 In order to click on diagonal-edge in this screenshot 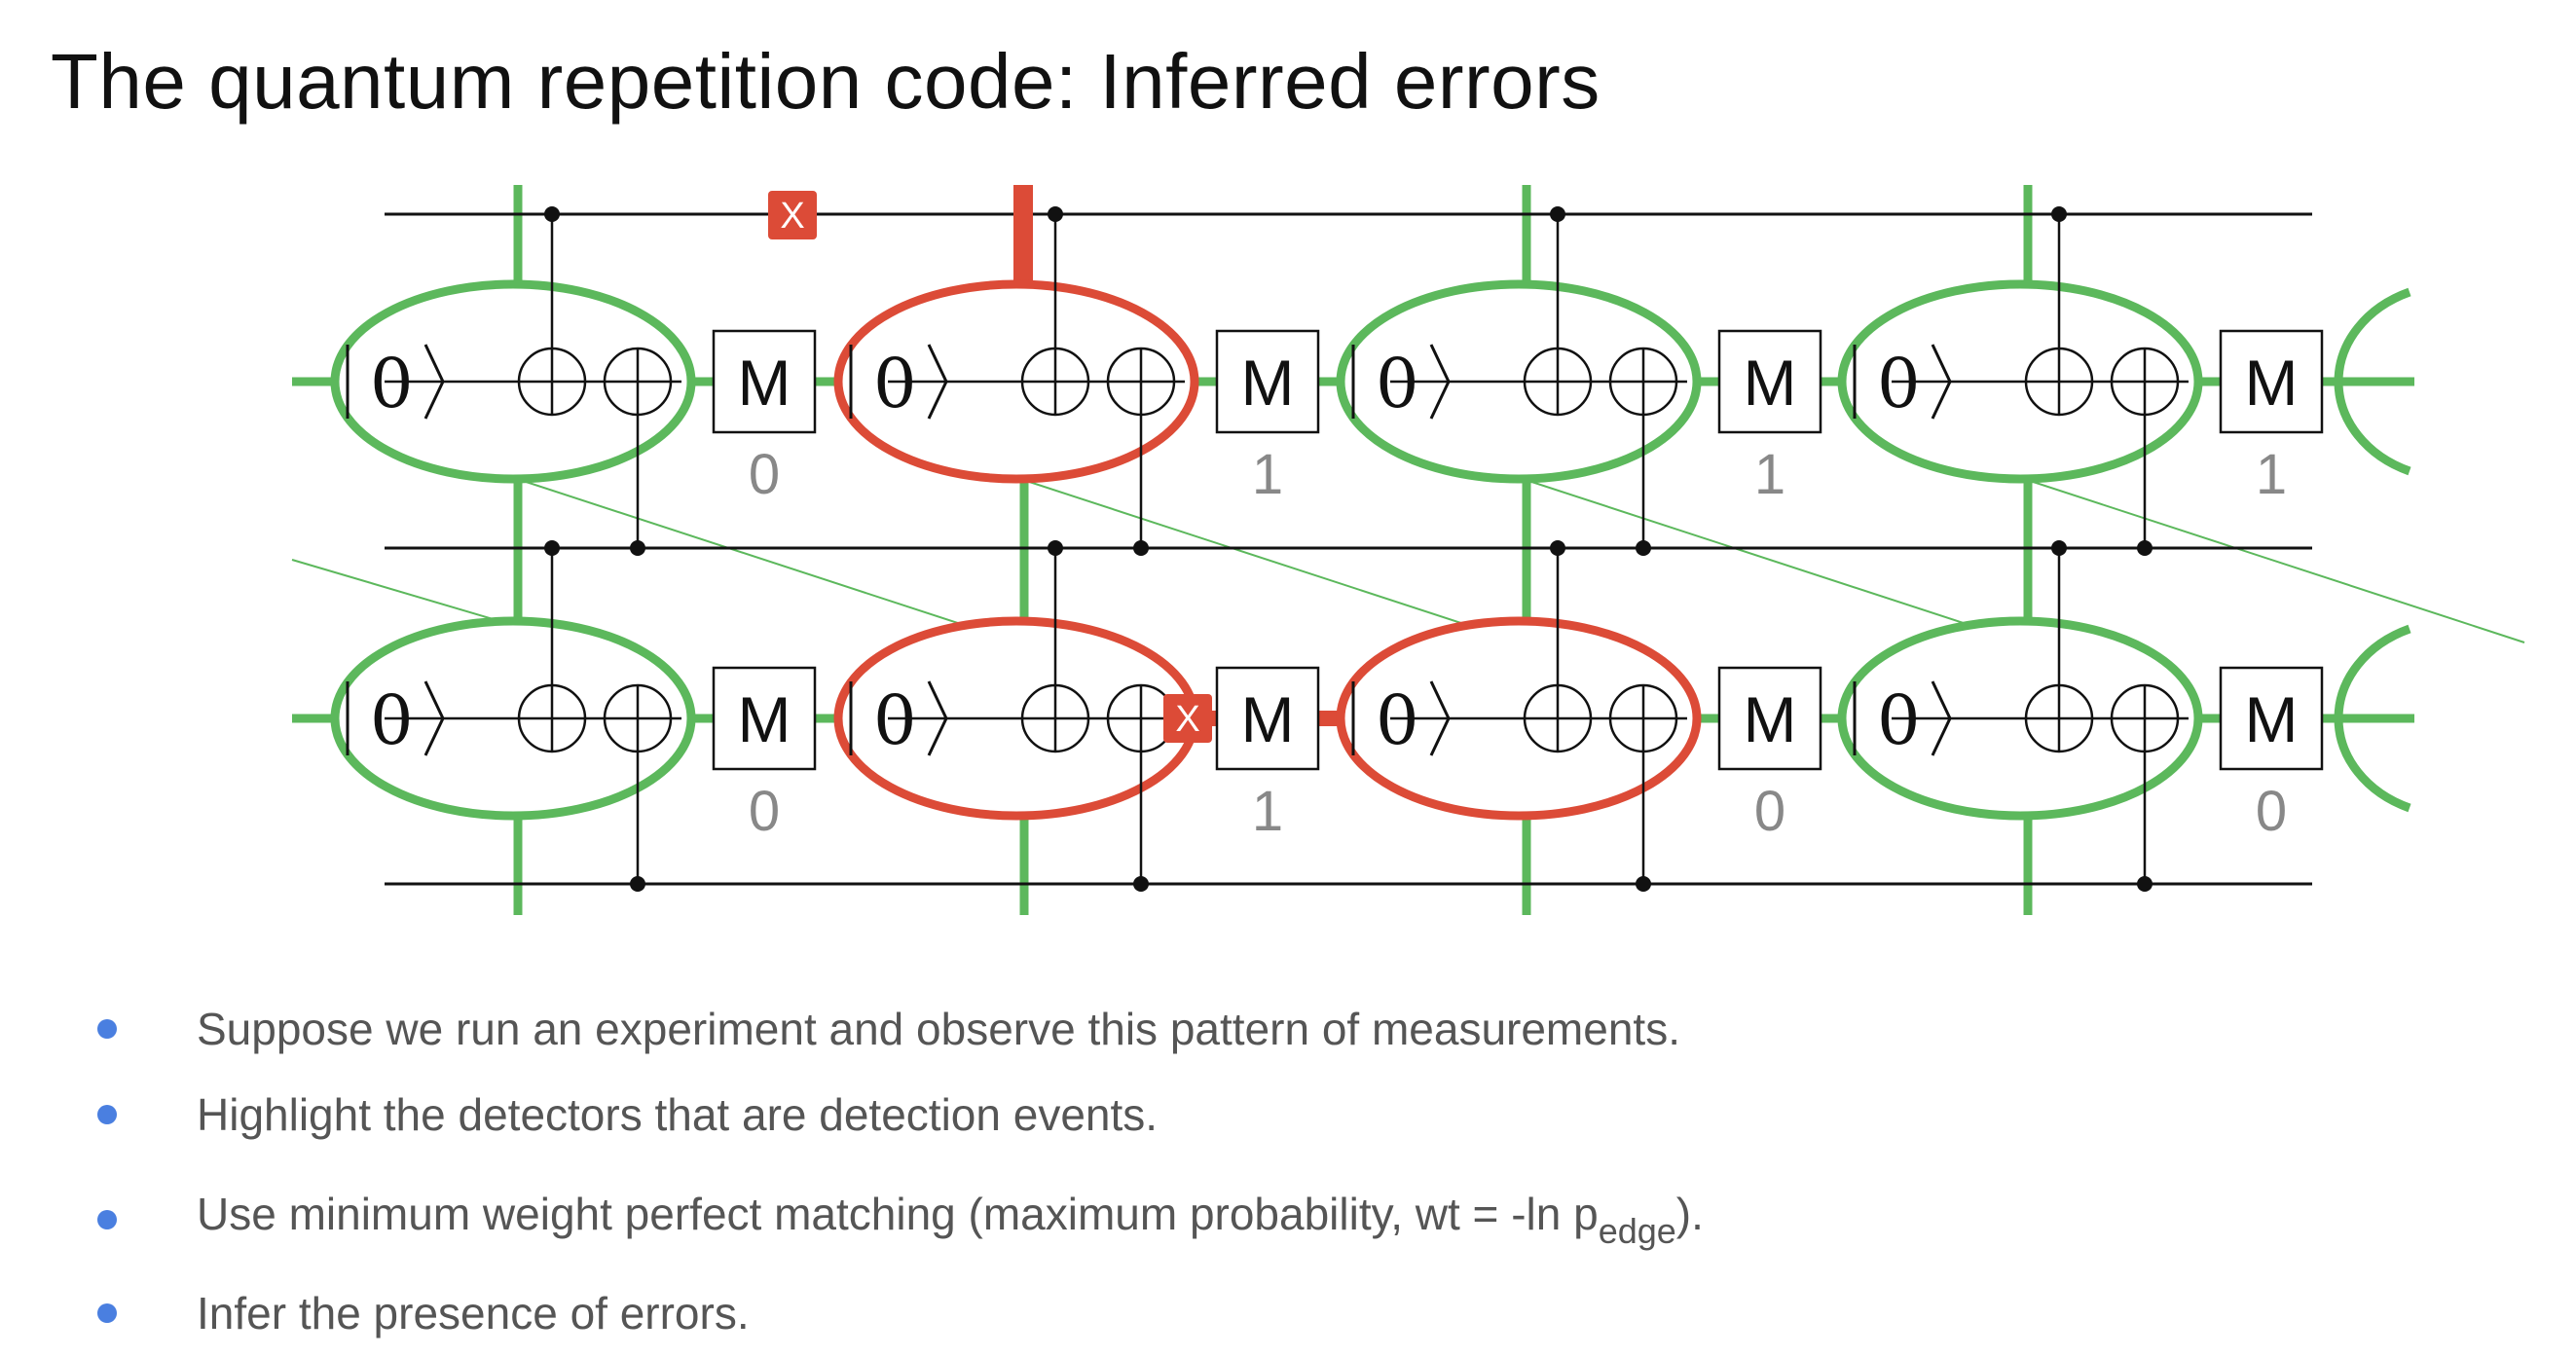, I will do `click(399, 592)`.